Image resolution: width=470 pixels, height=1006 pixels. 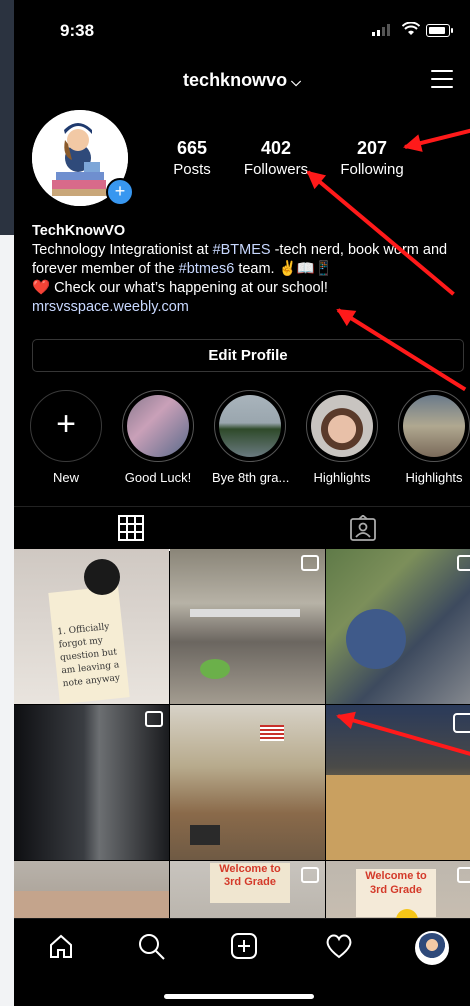 What do you see at coordinates (242, 962) in the screenshot?
I see `bottom-navigation` at bounding box center [242, 962].